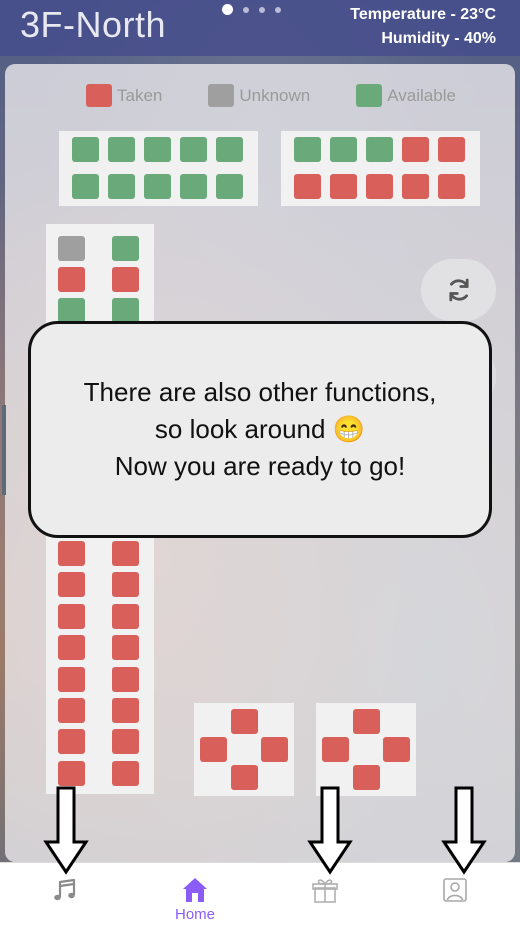 Image resolution: width=520 pixels, height=930 pixels. Describe the element at coordinates (221, 95) in the screenshot. I see `unknown-swatch` at that location.